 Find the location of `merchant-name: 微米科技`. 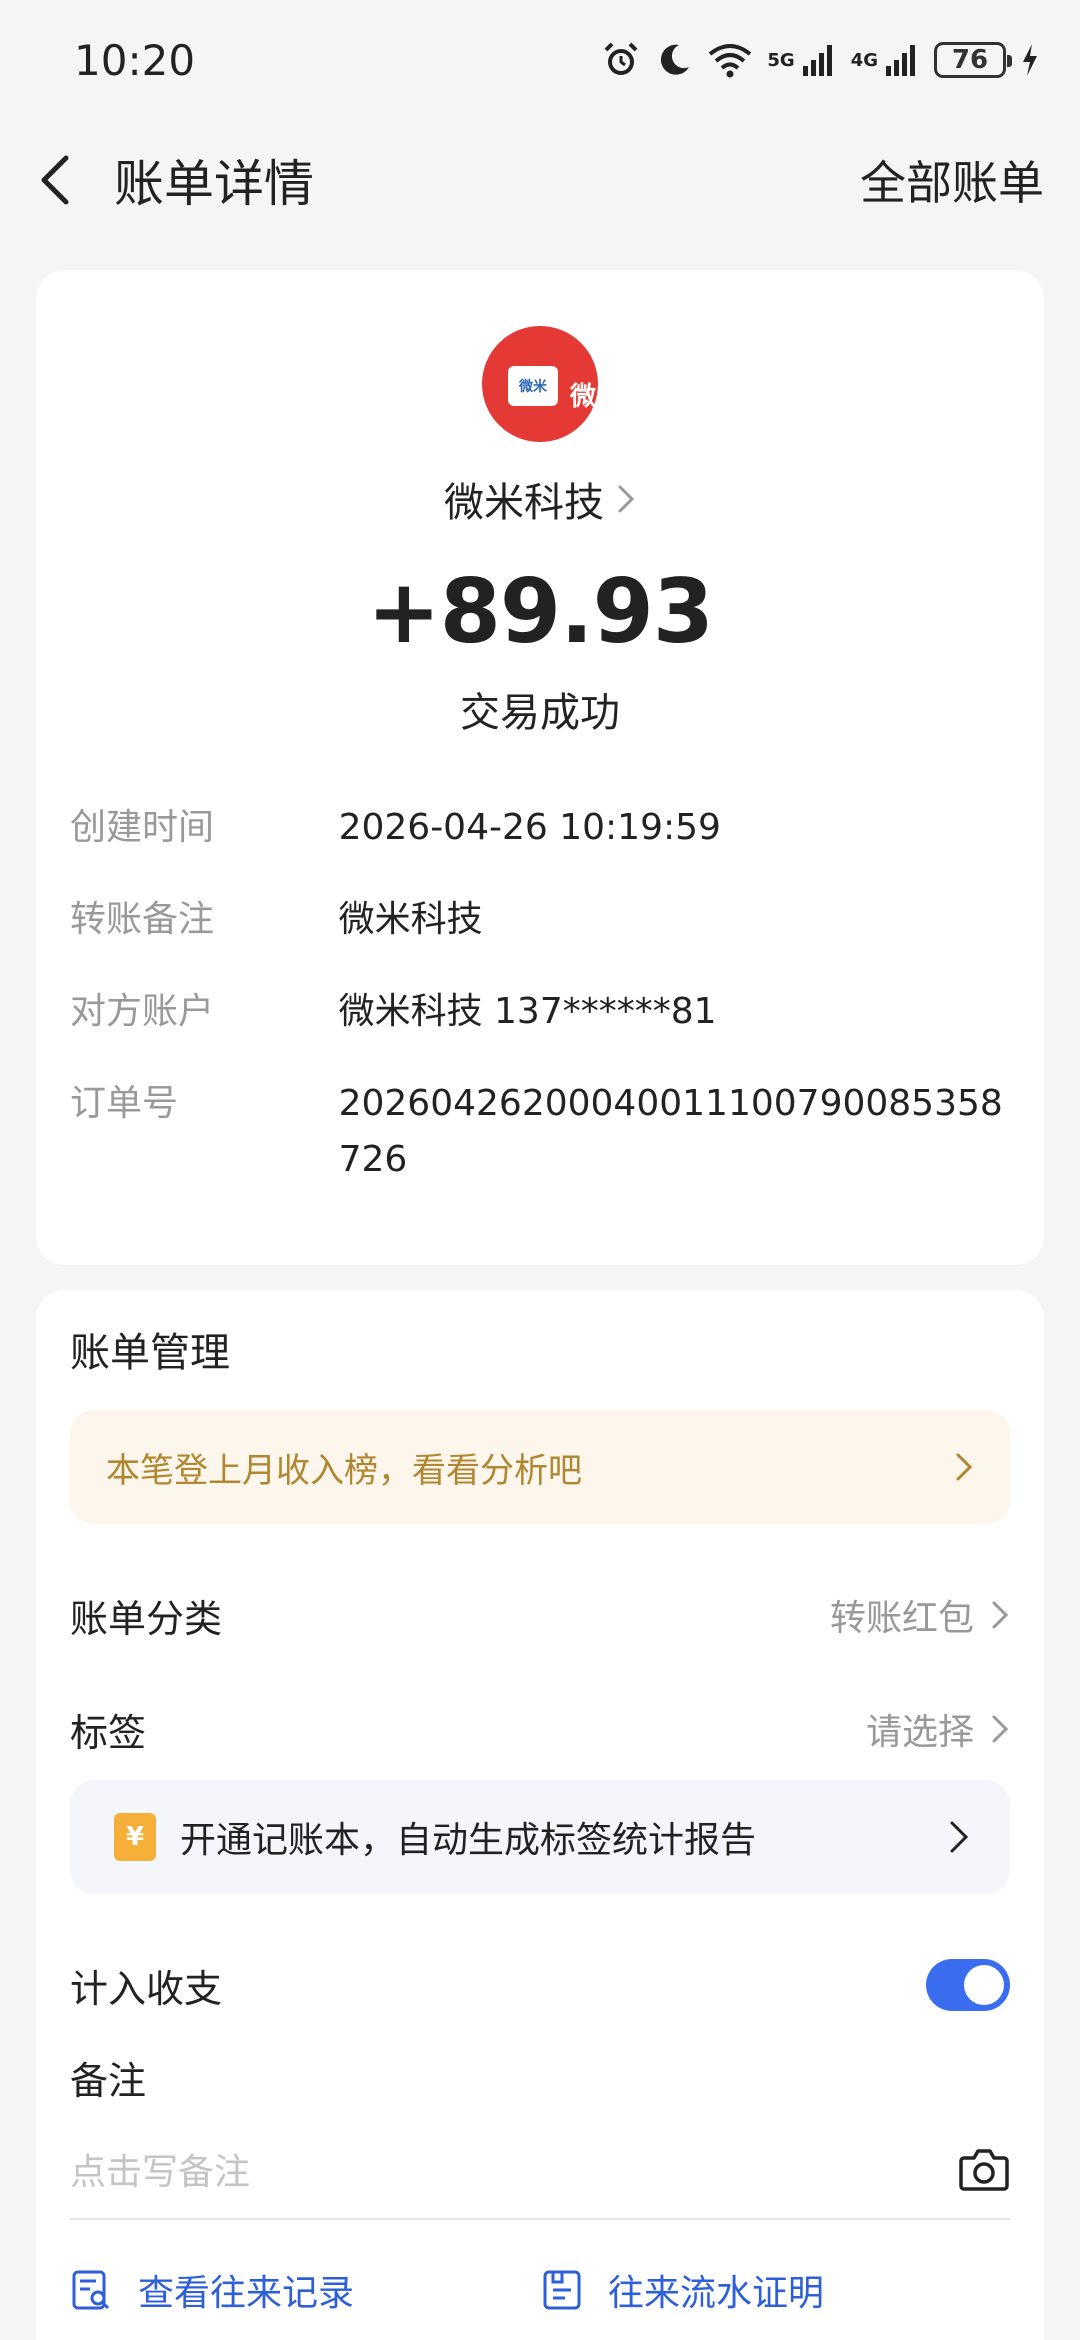

merchant-name: 微米科技 is located at coordinates (524, 503).